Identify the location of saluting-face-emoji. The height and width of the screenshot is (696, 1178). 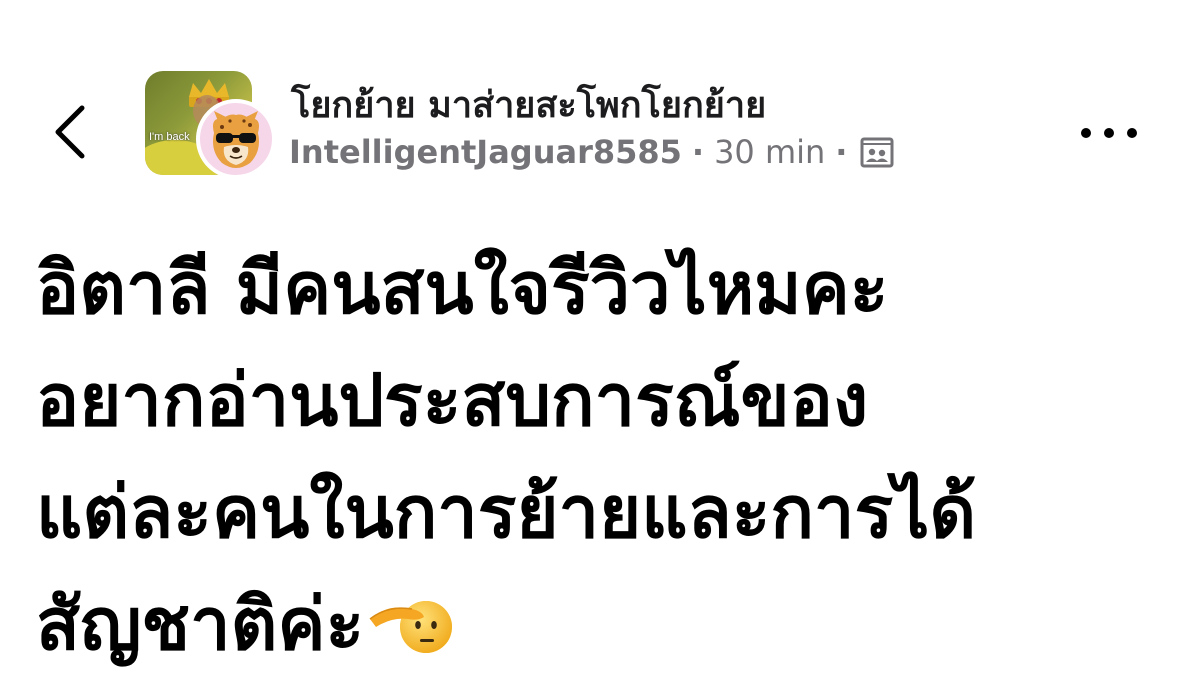
(410, 623).